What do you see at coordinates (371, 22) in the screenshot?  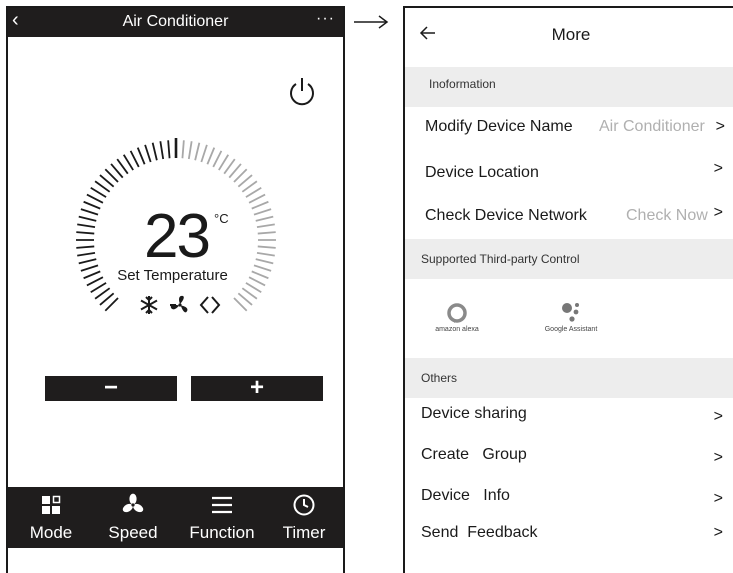 I see `arrow-right-icon` at bounding box center [371, 22].